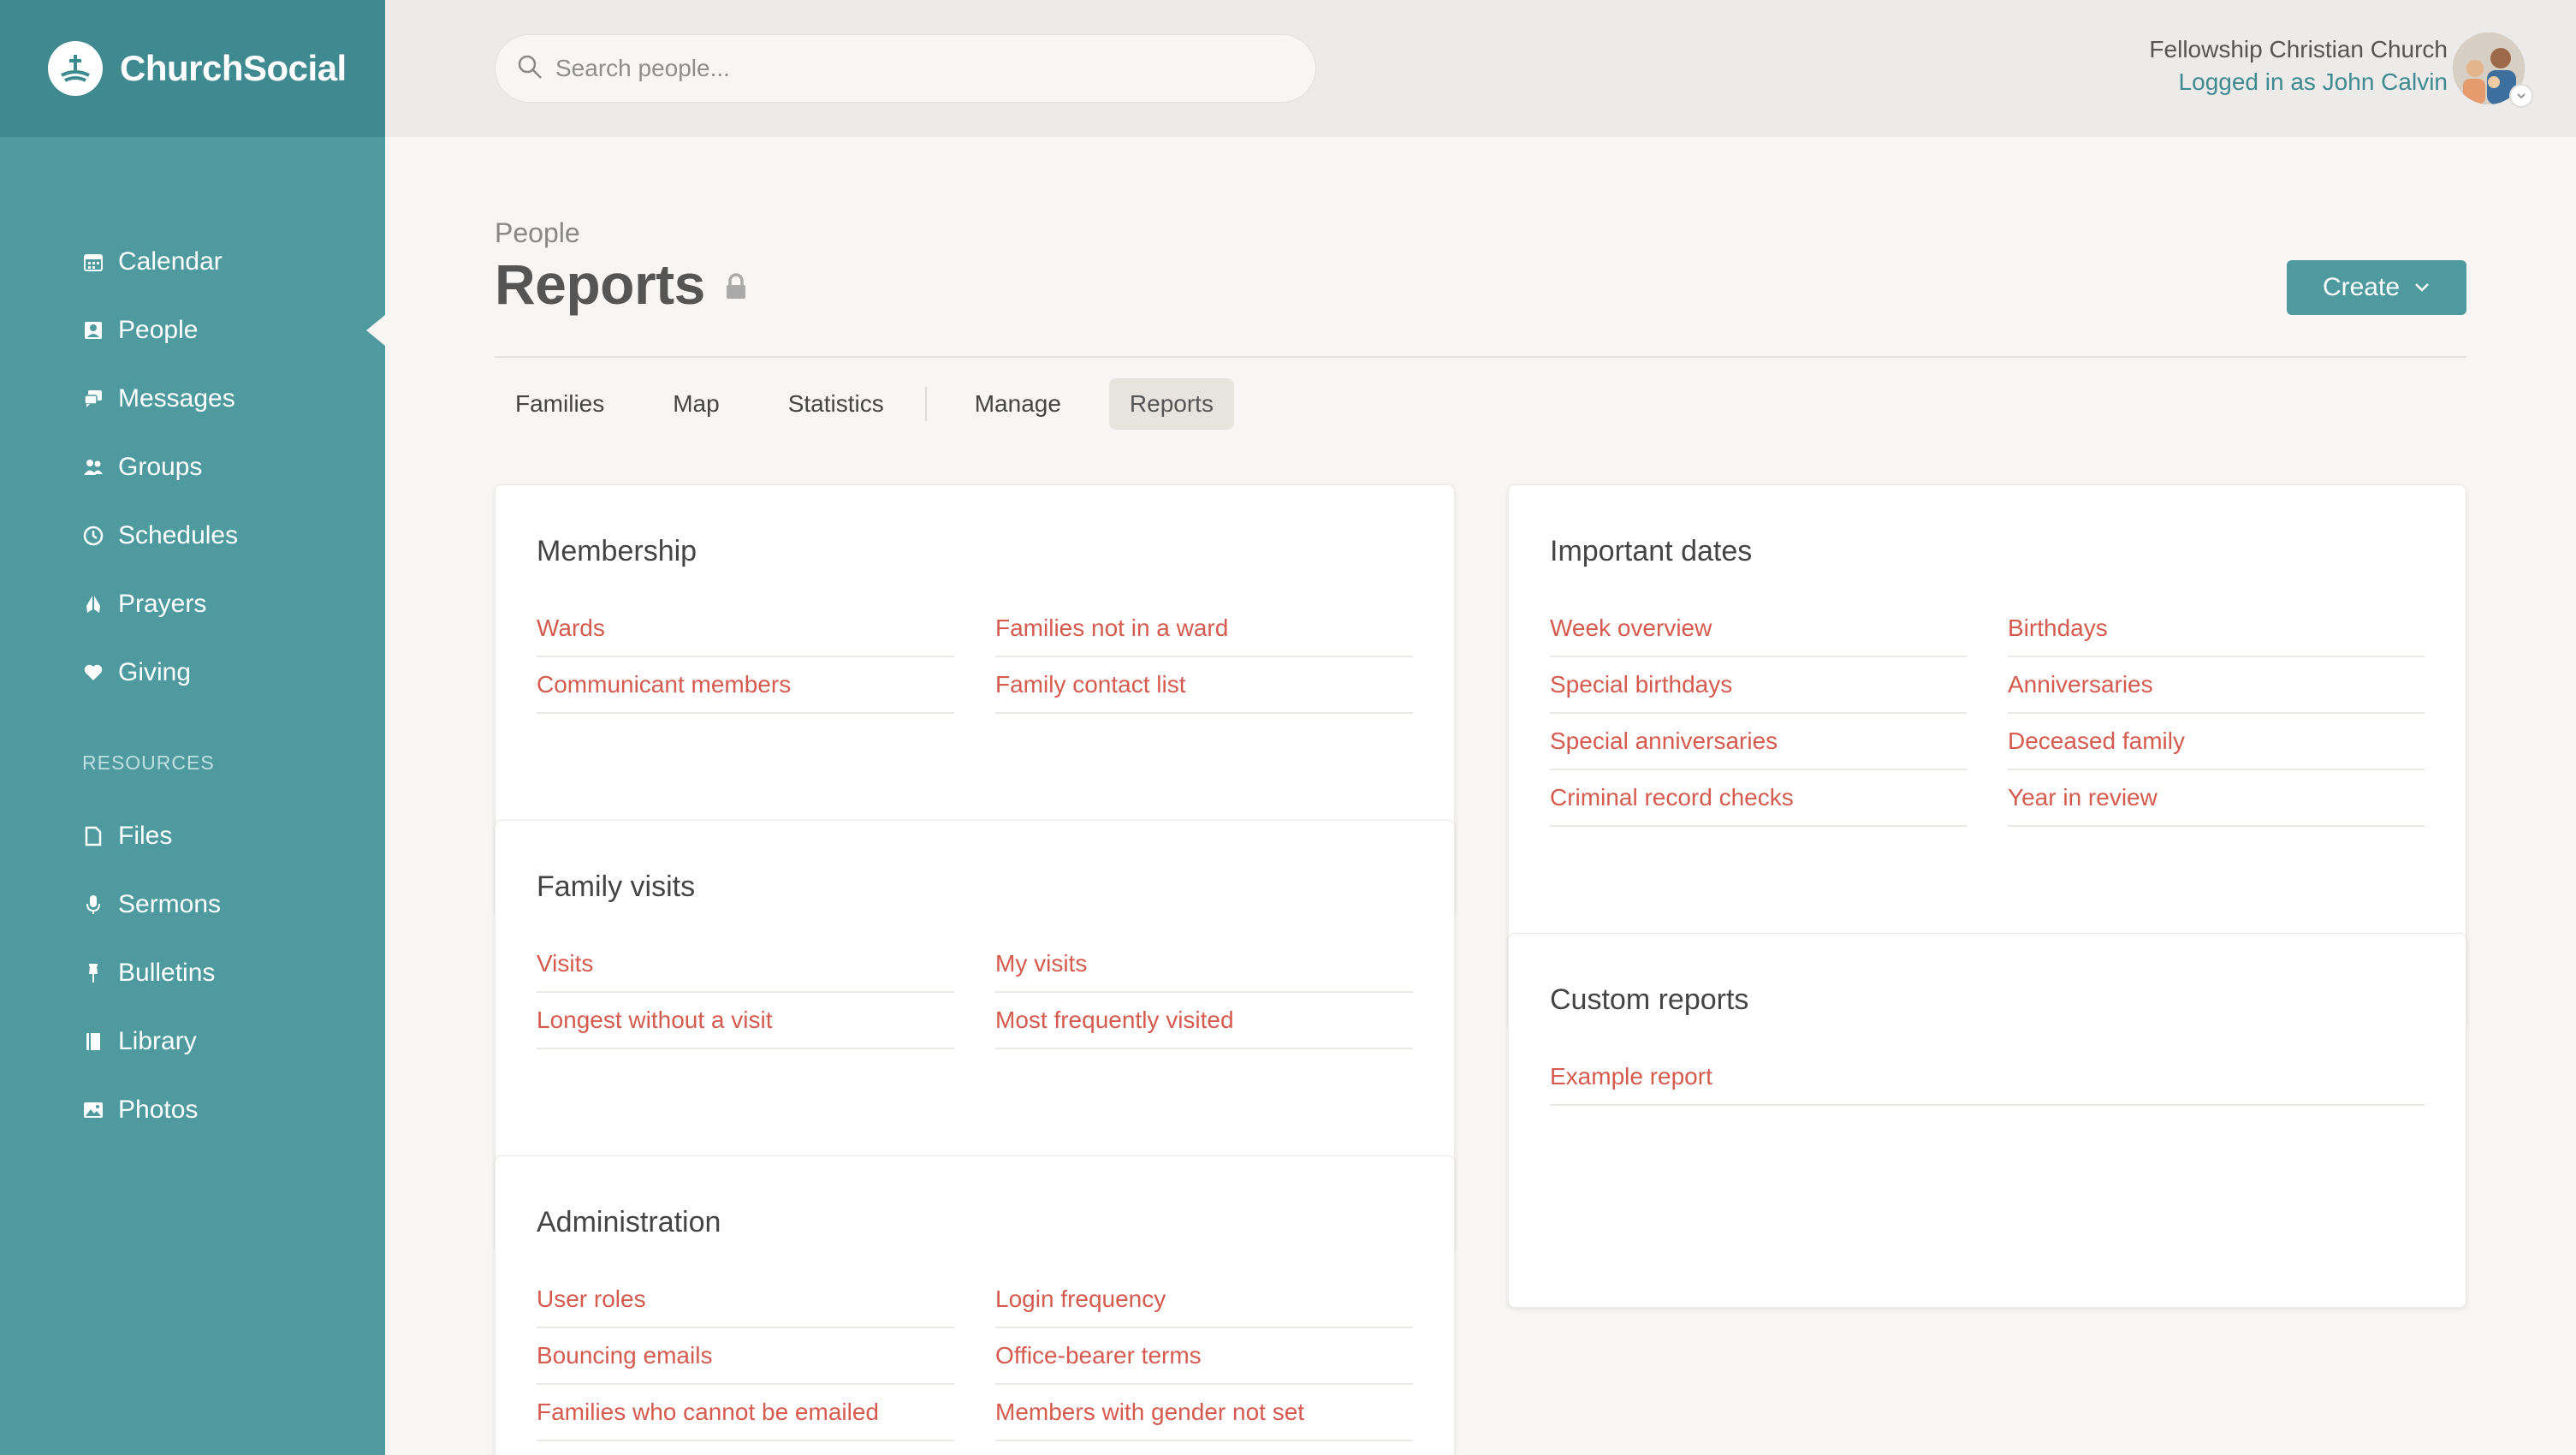 The width and height of the screenshot is (2576, 1455). I want to click on praying-hands-icon, so click(93, 604).